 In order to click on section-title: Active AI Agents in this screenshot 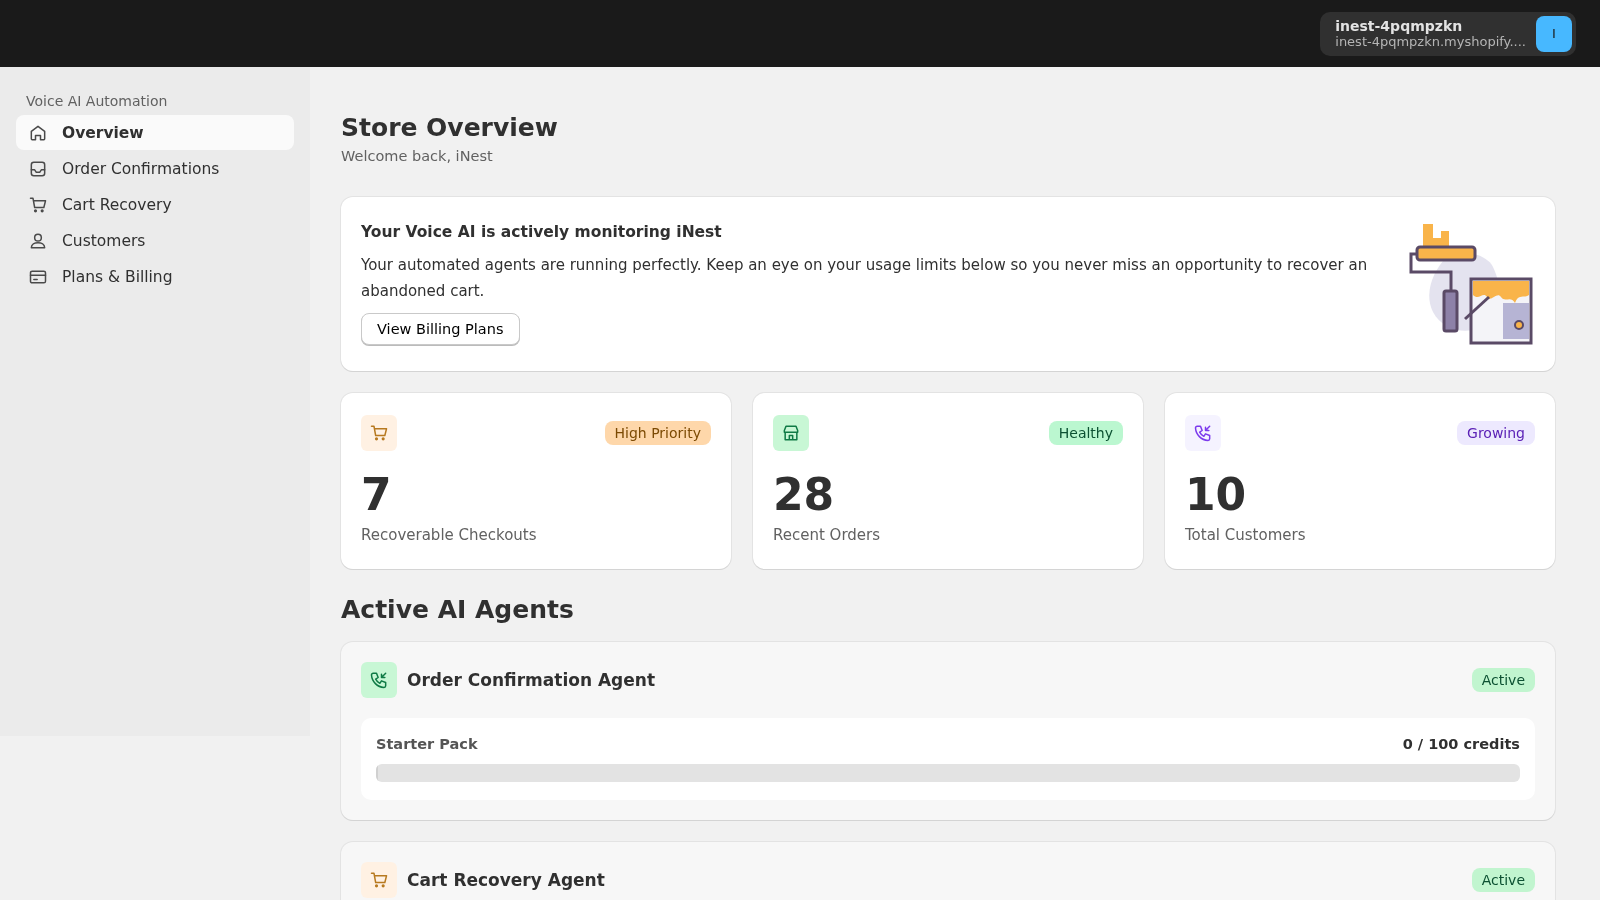, I will do `click(457, 609)`.